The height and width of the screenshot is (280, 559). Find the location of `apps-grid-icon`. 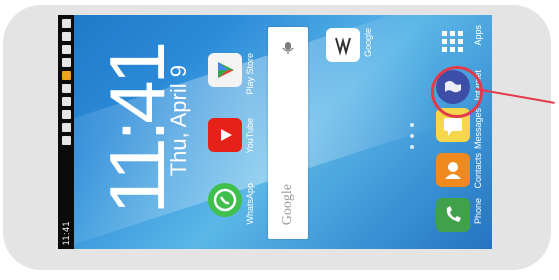

apps-grid-icon is located at coordinates (453, 42).